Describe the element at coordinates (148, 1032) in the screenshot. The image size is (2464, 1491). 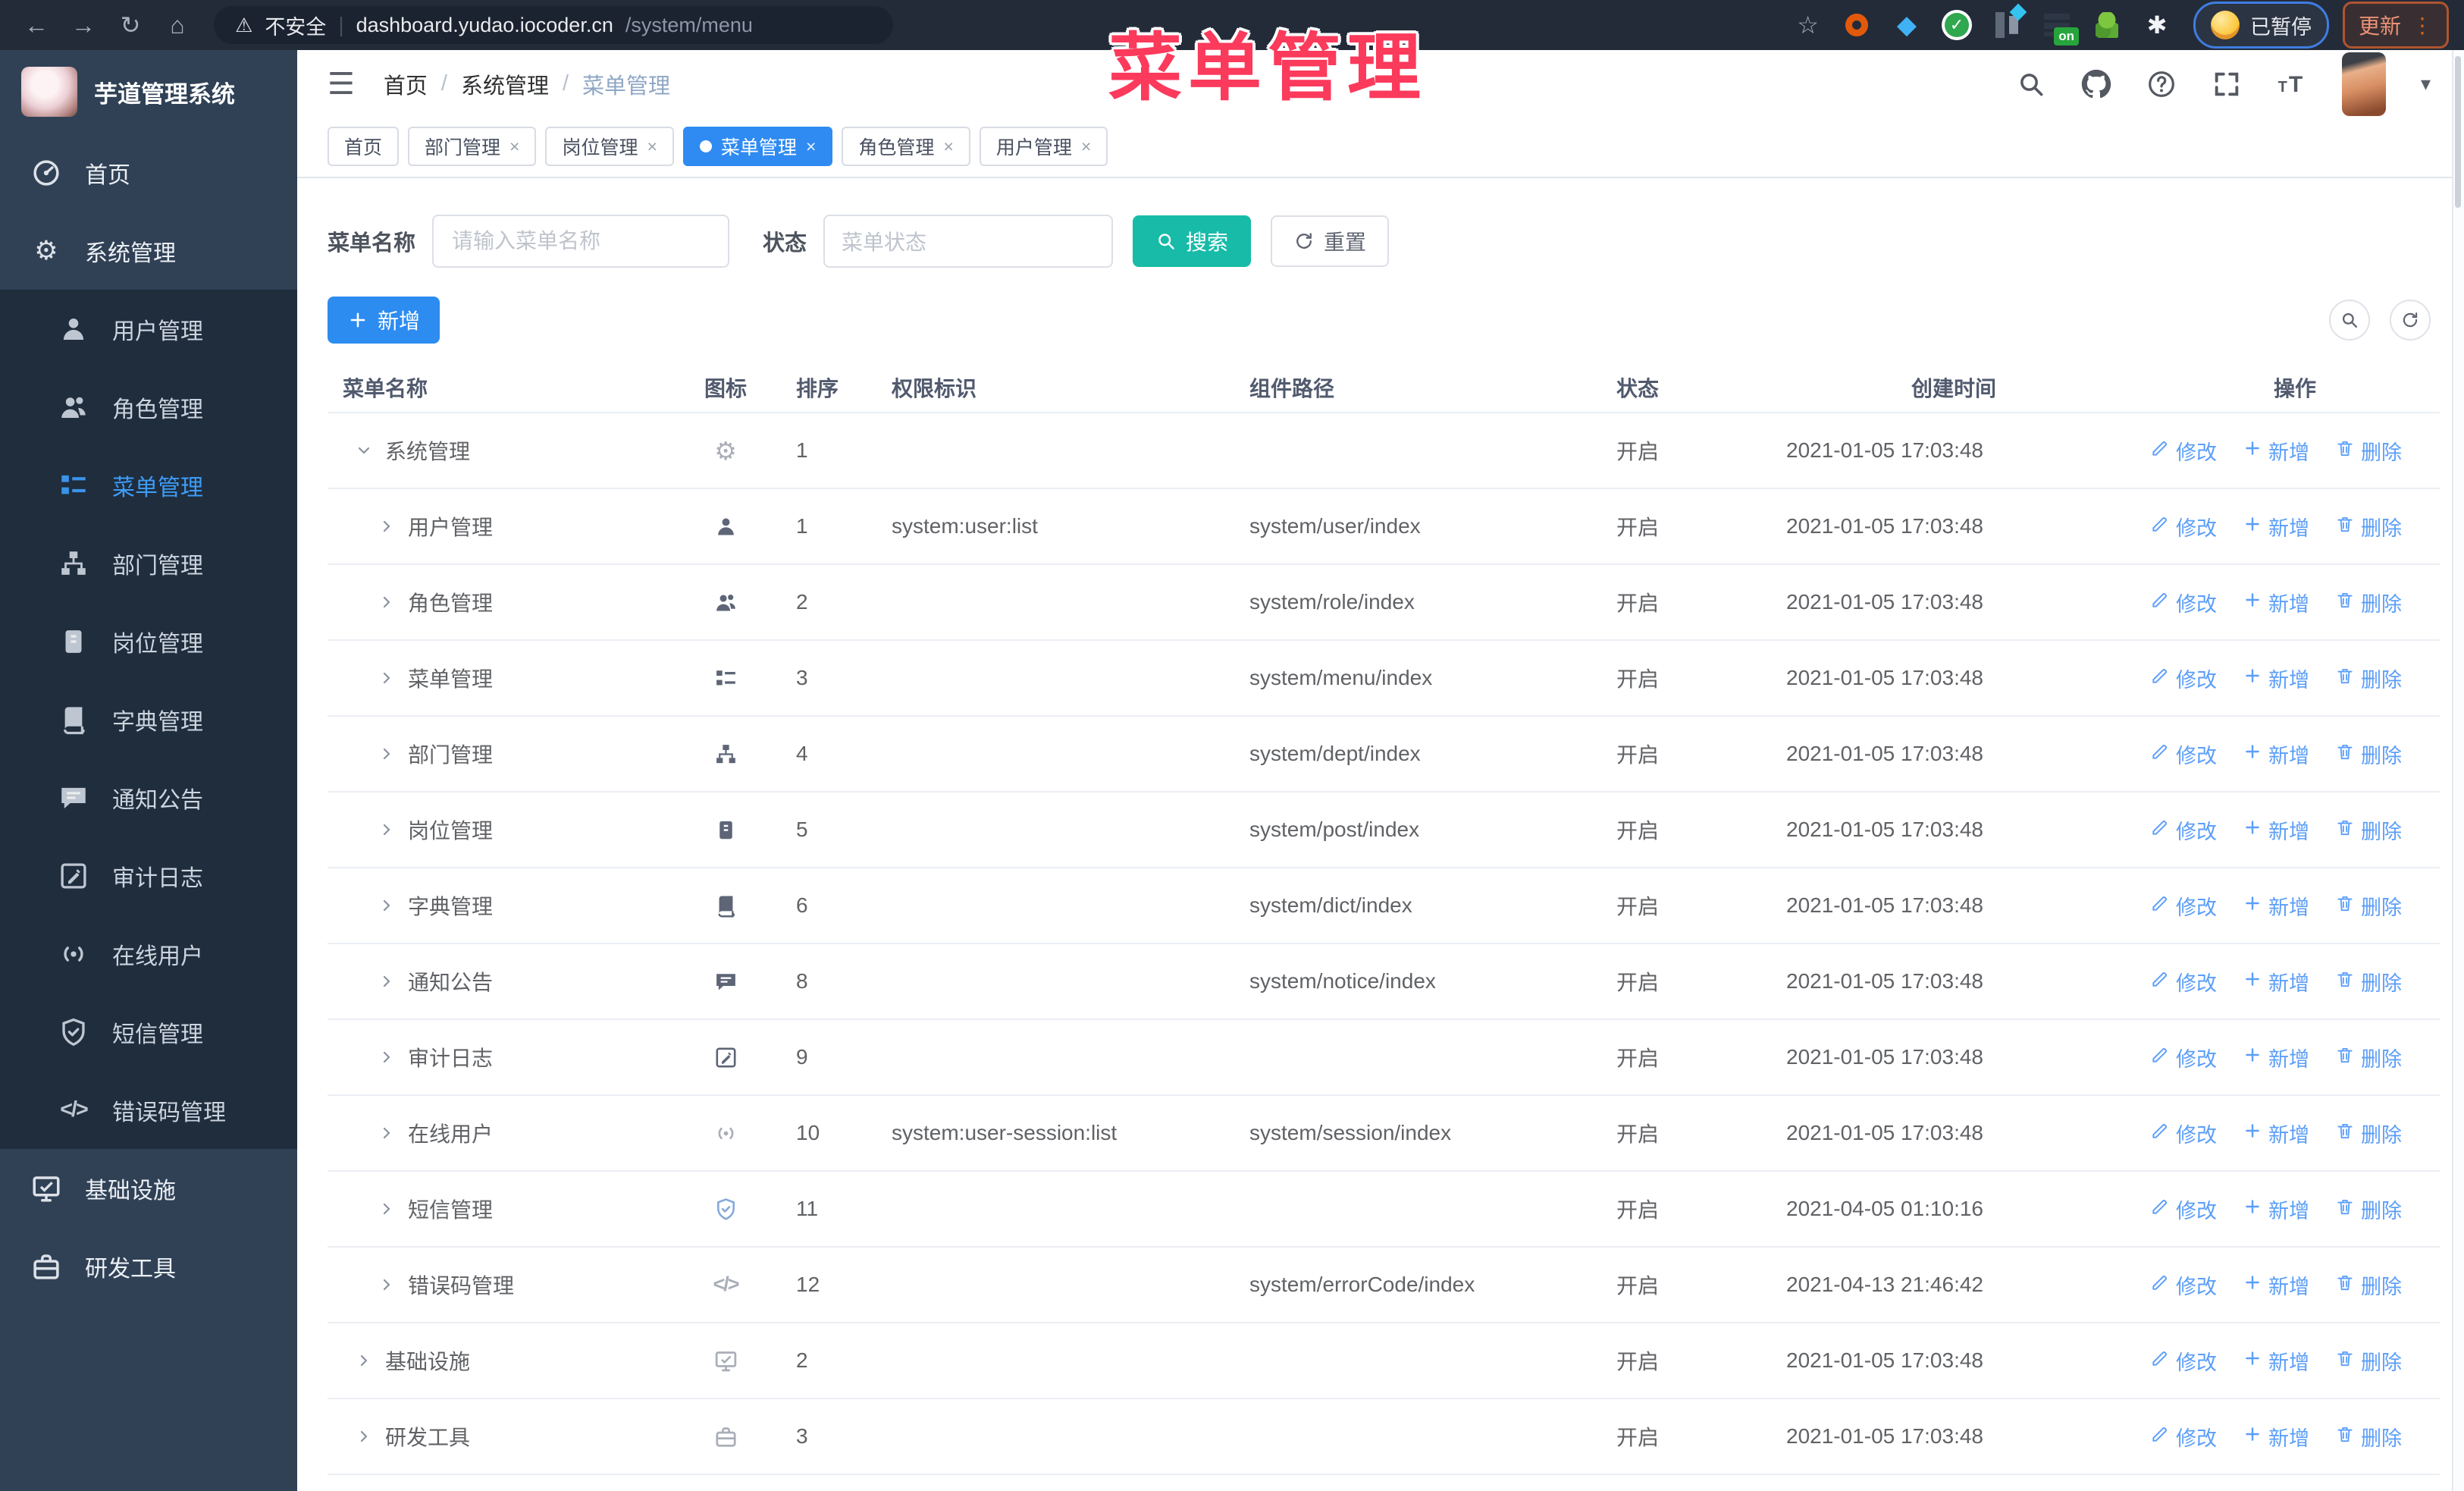
I see `sidebar-item-短信管理: 短信管理` at that location.